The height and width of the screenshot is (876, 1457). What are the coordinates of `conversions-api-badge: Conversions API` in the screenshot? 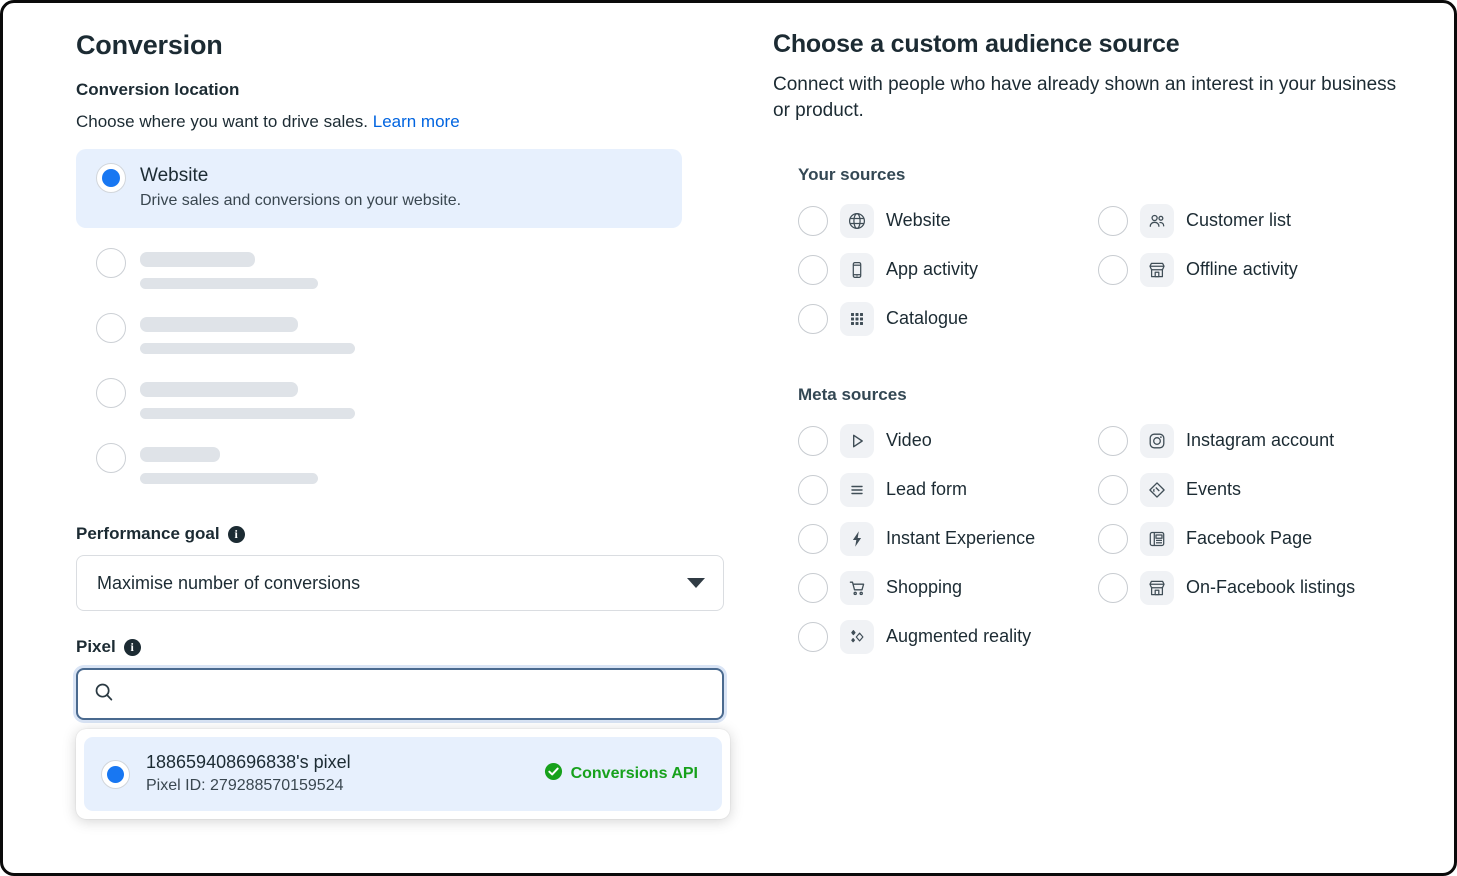 It's located at (625, 774).